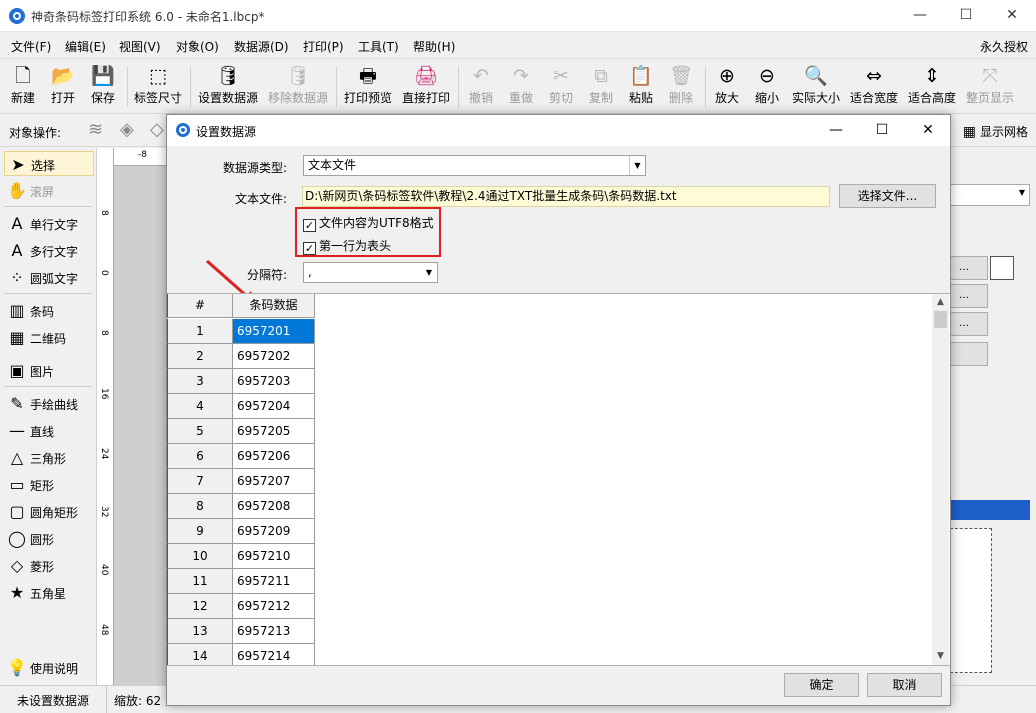 Image resolution: width=1036 pixels, height=713 pixels. I want to click on grid-cell: 6957212, so click(274, 606).